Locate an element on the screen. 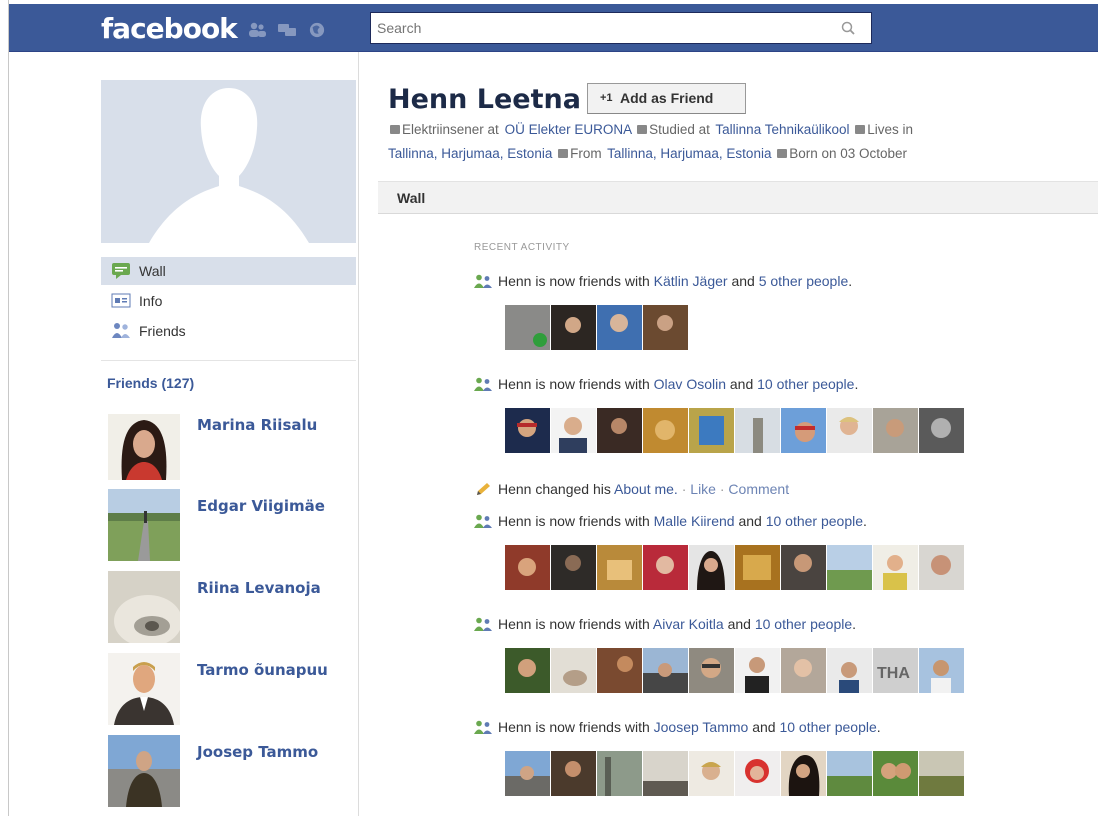 The width and height of the screenshot is (1098, 816). friend-item: Riina Levanoja is located at coordinates (233, 607).